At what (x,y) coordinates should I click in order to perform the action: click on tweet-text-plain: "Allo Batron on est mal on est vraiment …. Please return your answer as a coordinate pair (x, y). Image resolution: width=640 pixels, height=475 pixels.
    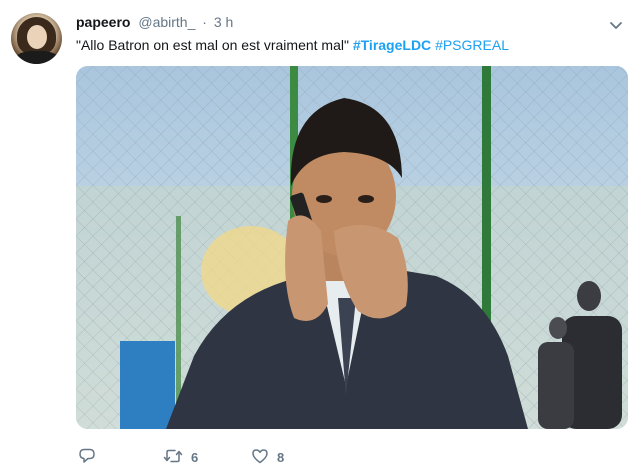
    Looking at the image, I should click on (212, 45).